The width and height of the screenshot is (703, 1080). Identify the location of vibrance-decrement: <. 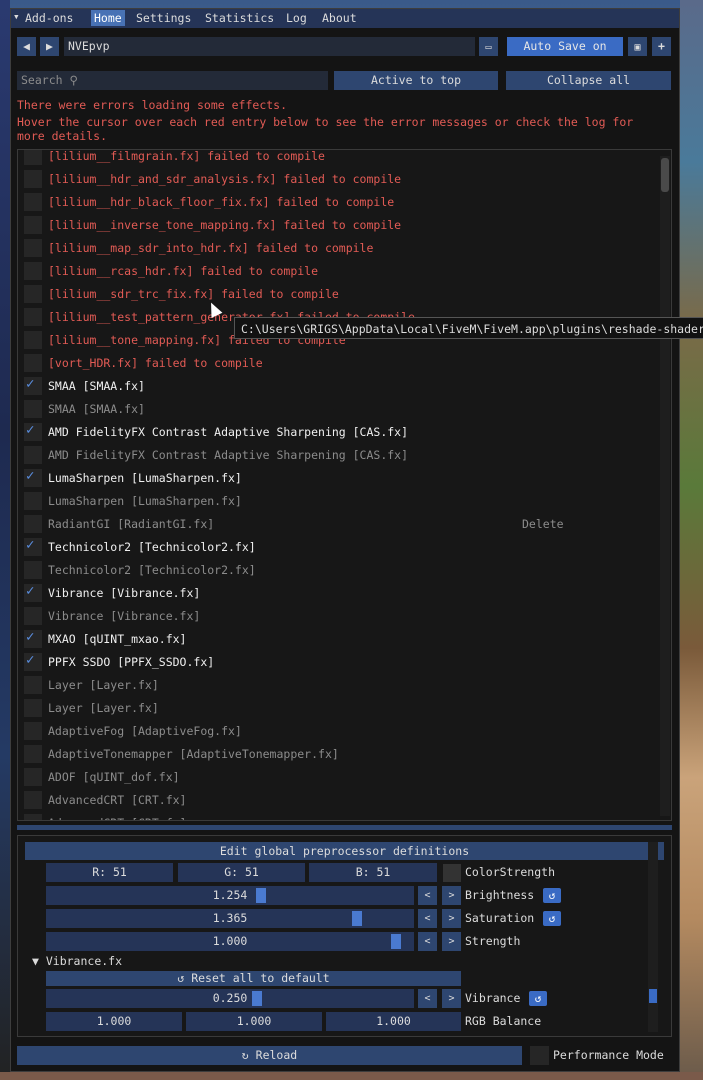
(427, 998).